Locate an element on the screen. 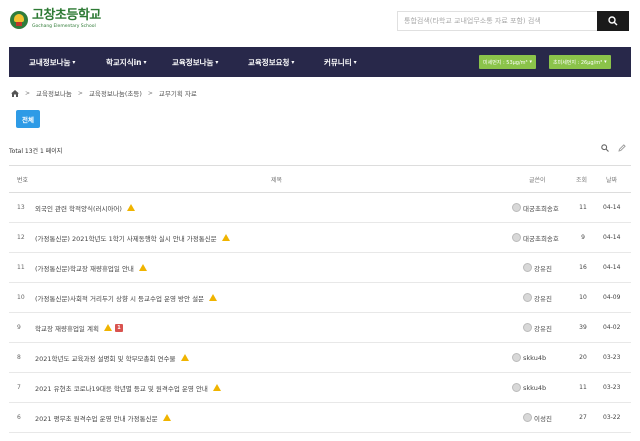 Image resolution: width=640 pixels, height=441 pixels. ultrafine-dust-badge: 초미세먼지 : 26μg/m³ ▾ is located at coordinates (580, 62).